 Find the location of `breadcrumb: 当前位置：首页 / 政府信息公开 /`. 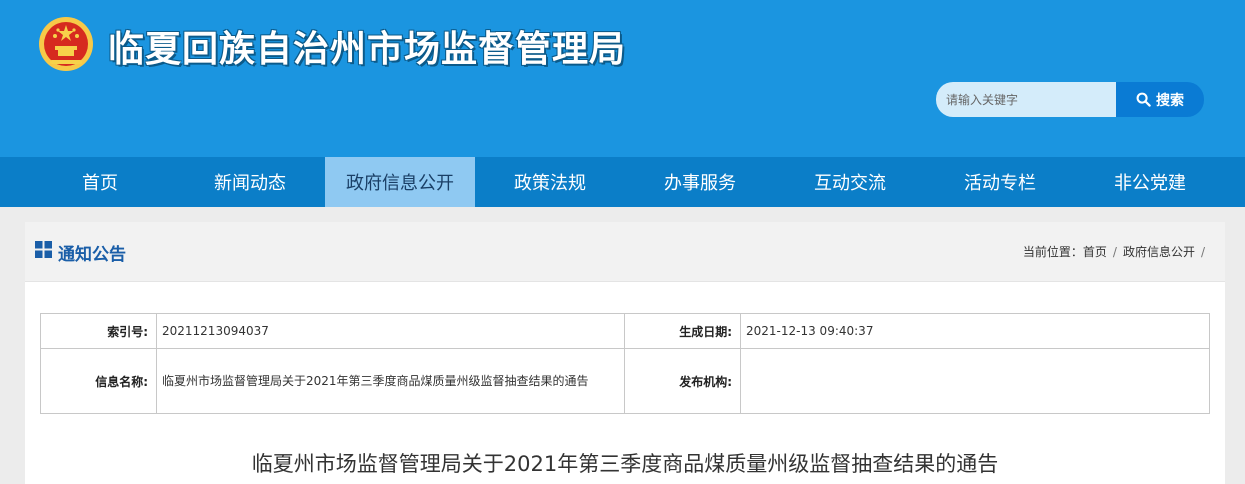

breadcrumb: 当前位置：首页 / 政府信息公开 / is located at coordinates (1117, 251).